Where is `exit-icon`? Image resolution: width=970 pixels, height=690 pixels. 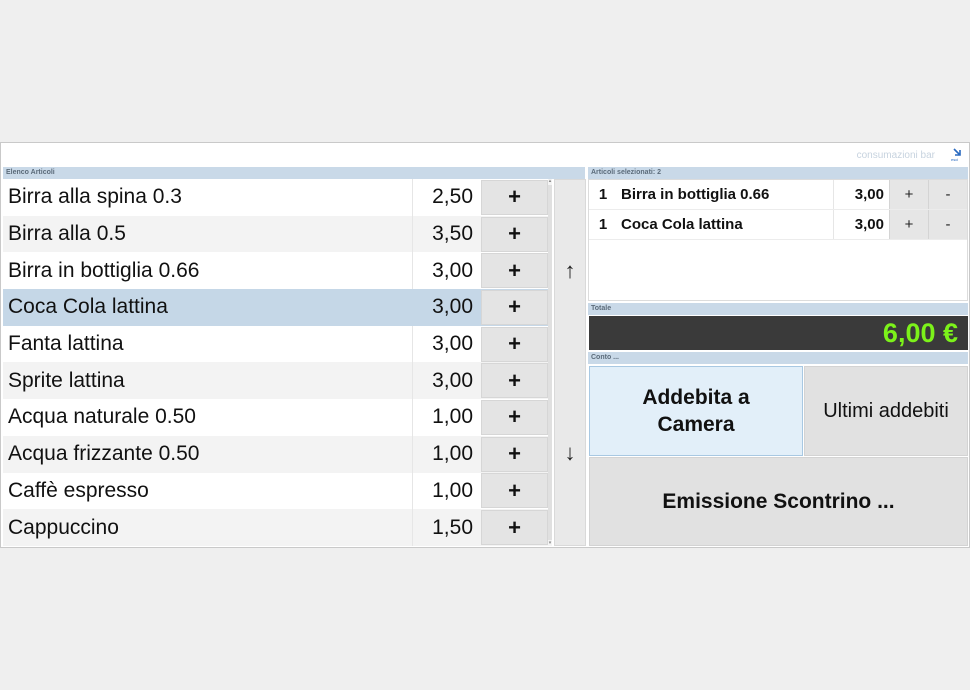
exit-icon is located at coordinates (957, 152).